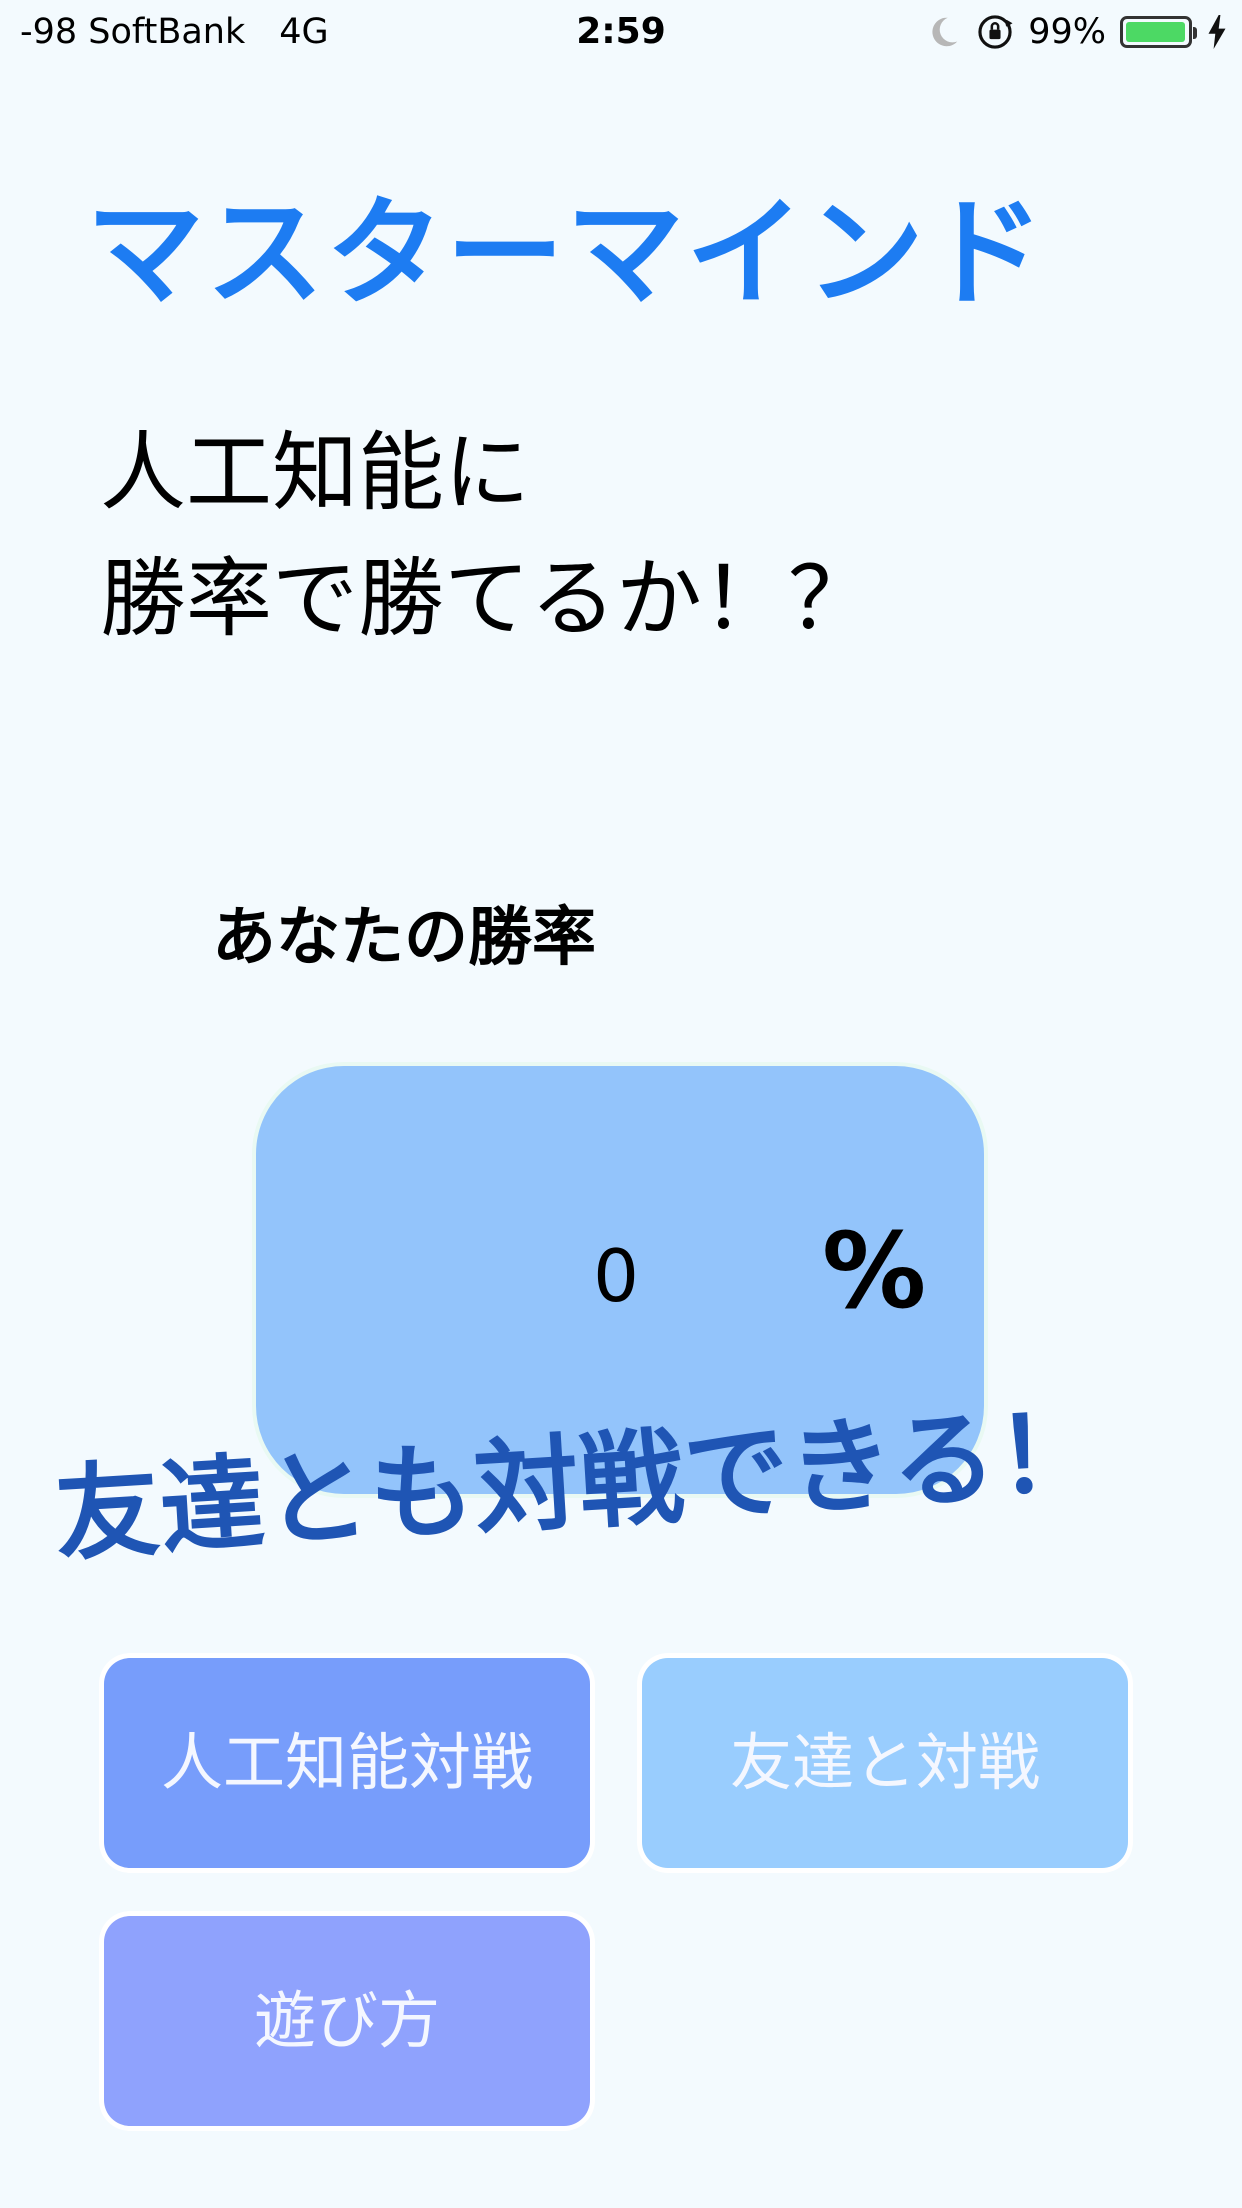 The height and width of the screenshot is (2208, 1242). I want to click on app-title: マスターマインド, so click(566, 253).